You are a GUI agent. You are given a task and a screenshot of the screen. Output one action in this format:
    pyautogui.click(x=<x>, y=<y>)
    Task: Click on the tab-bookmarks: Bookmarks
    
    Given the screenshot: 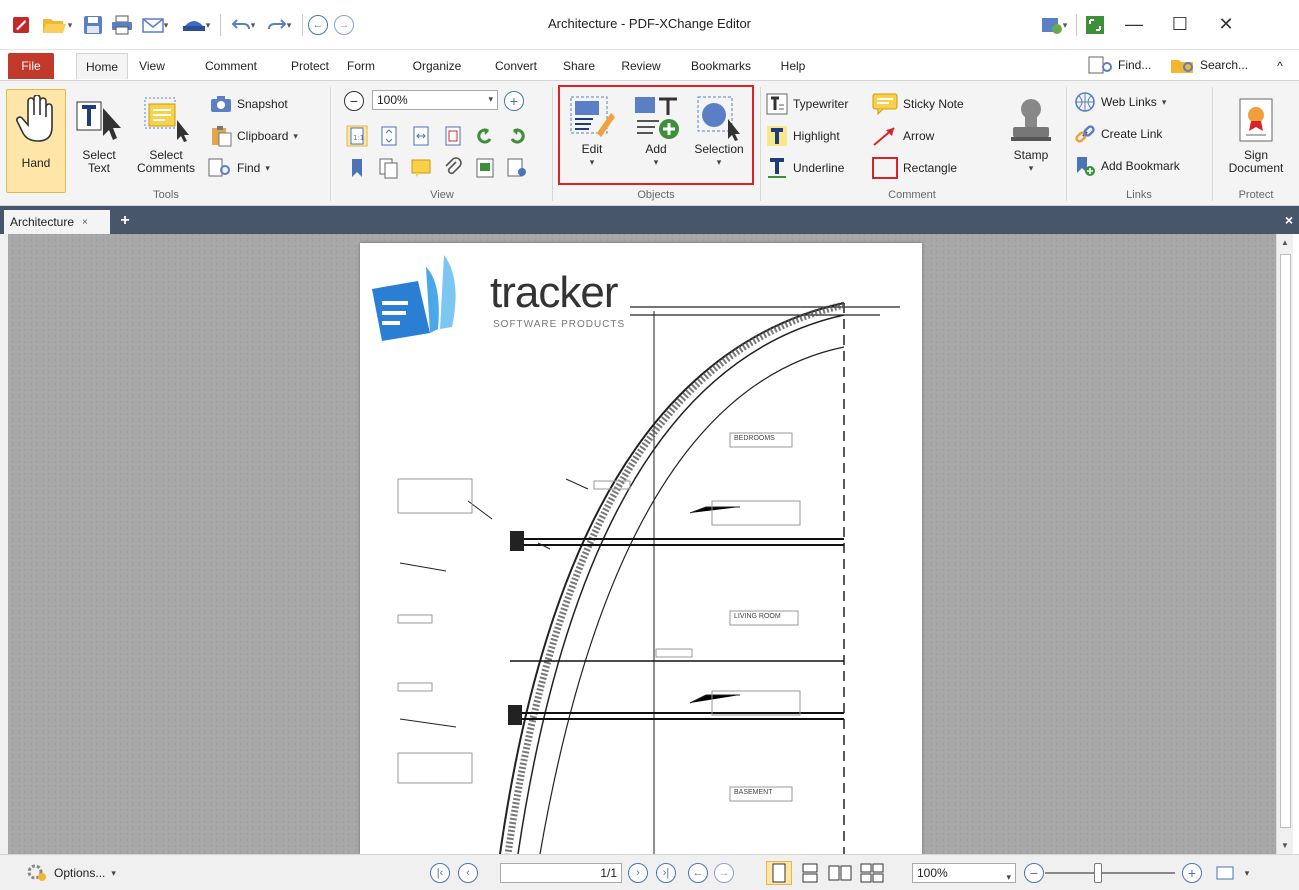 What is the action you would take?
    pyautogui.click(x=721, y=66)
    